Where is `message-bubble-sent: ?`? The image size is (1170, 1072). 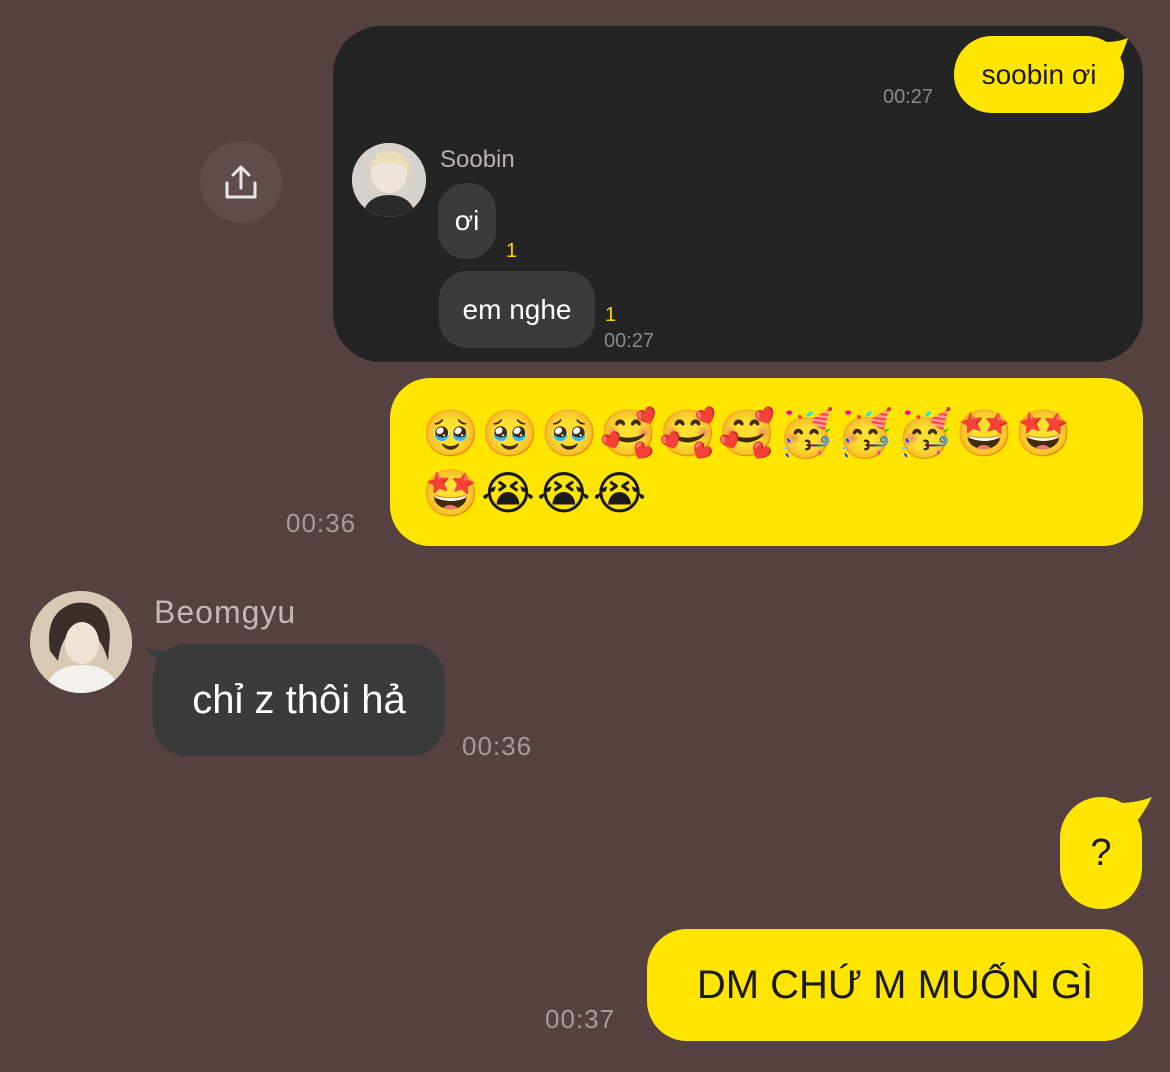
message-bubble-sent: ? is located at coordinates (1101, 853).